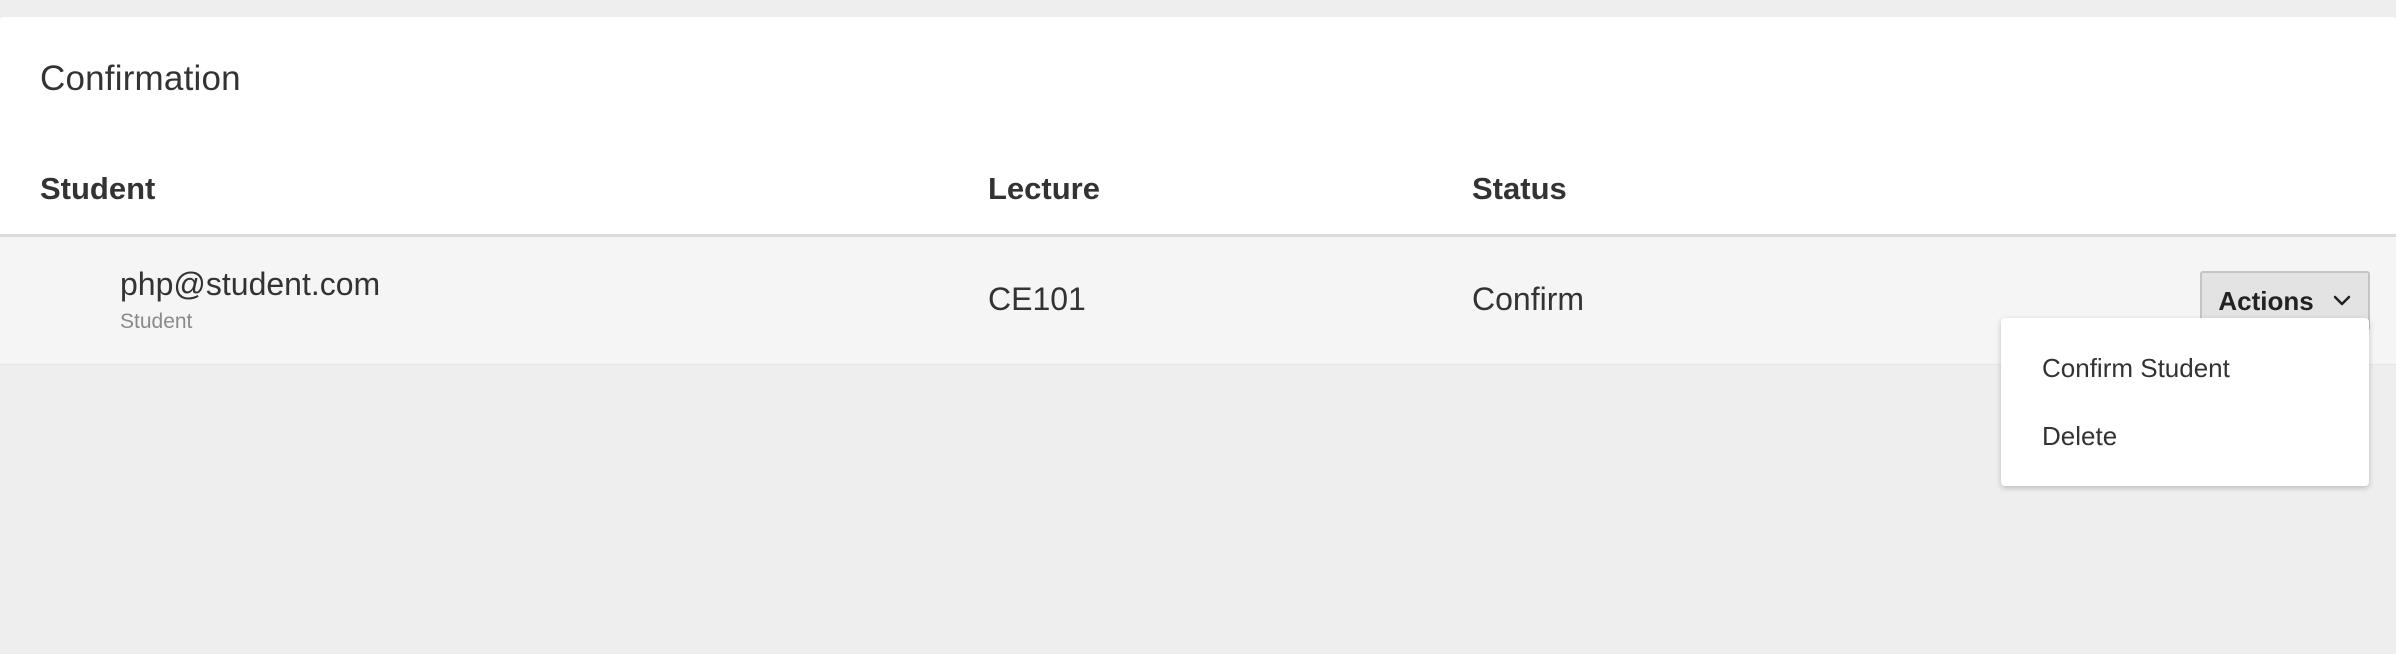 The height and width of the screenshot is (654, 2396). I want to click on status-cell: Confirm, so click(1528, 299).